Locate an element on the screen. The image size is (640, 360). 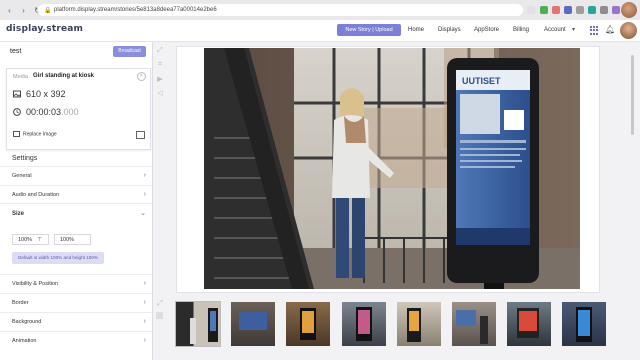
settings-row-label: Animation is located at coordinates (24, 341).